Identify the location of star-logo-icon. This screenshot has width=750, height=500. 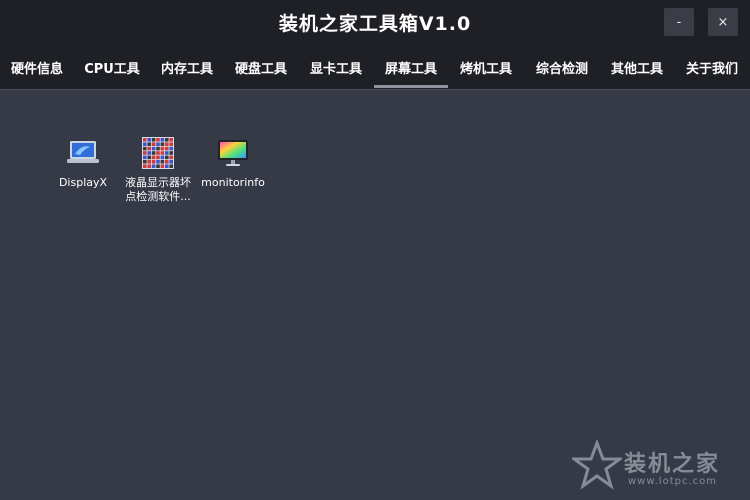
(597, 464).